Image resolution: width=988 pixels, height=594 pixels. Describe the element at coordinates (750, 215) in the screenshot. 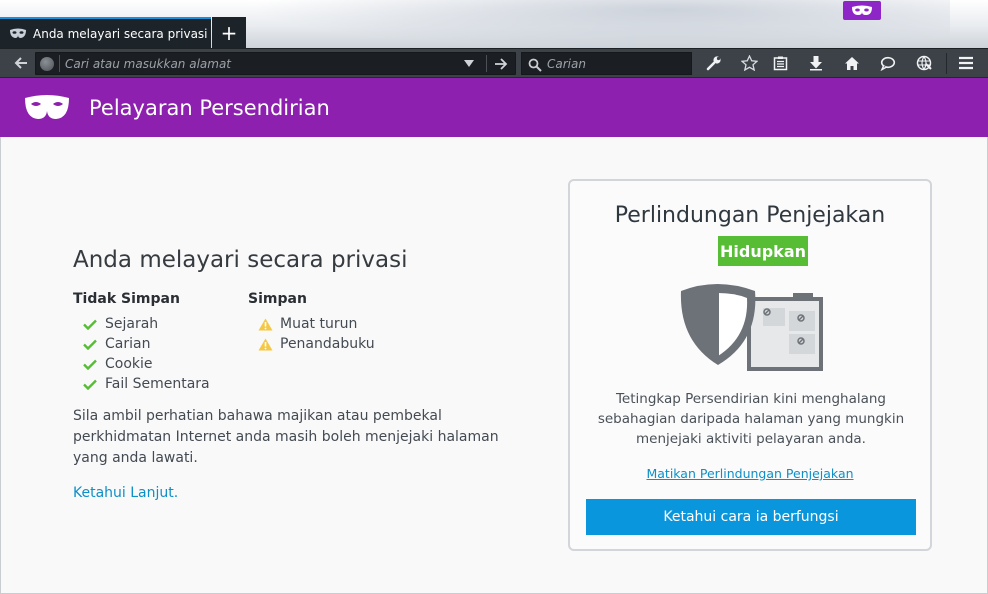

I see `tracking-protection-title: Perlindungan Penjejakan` at that location.